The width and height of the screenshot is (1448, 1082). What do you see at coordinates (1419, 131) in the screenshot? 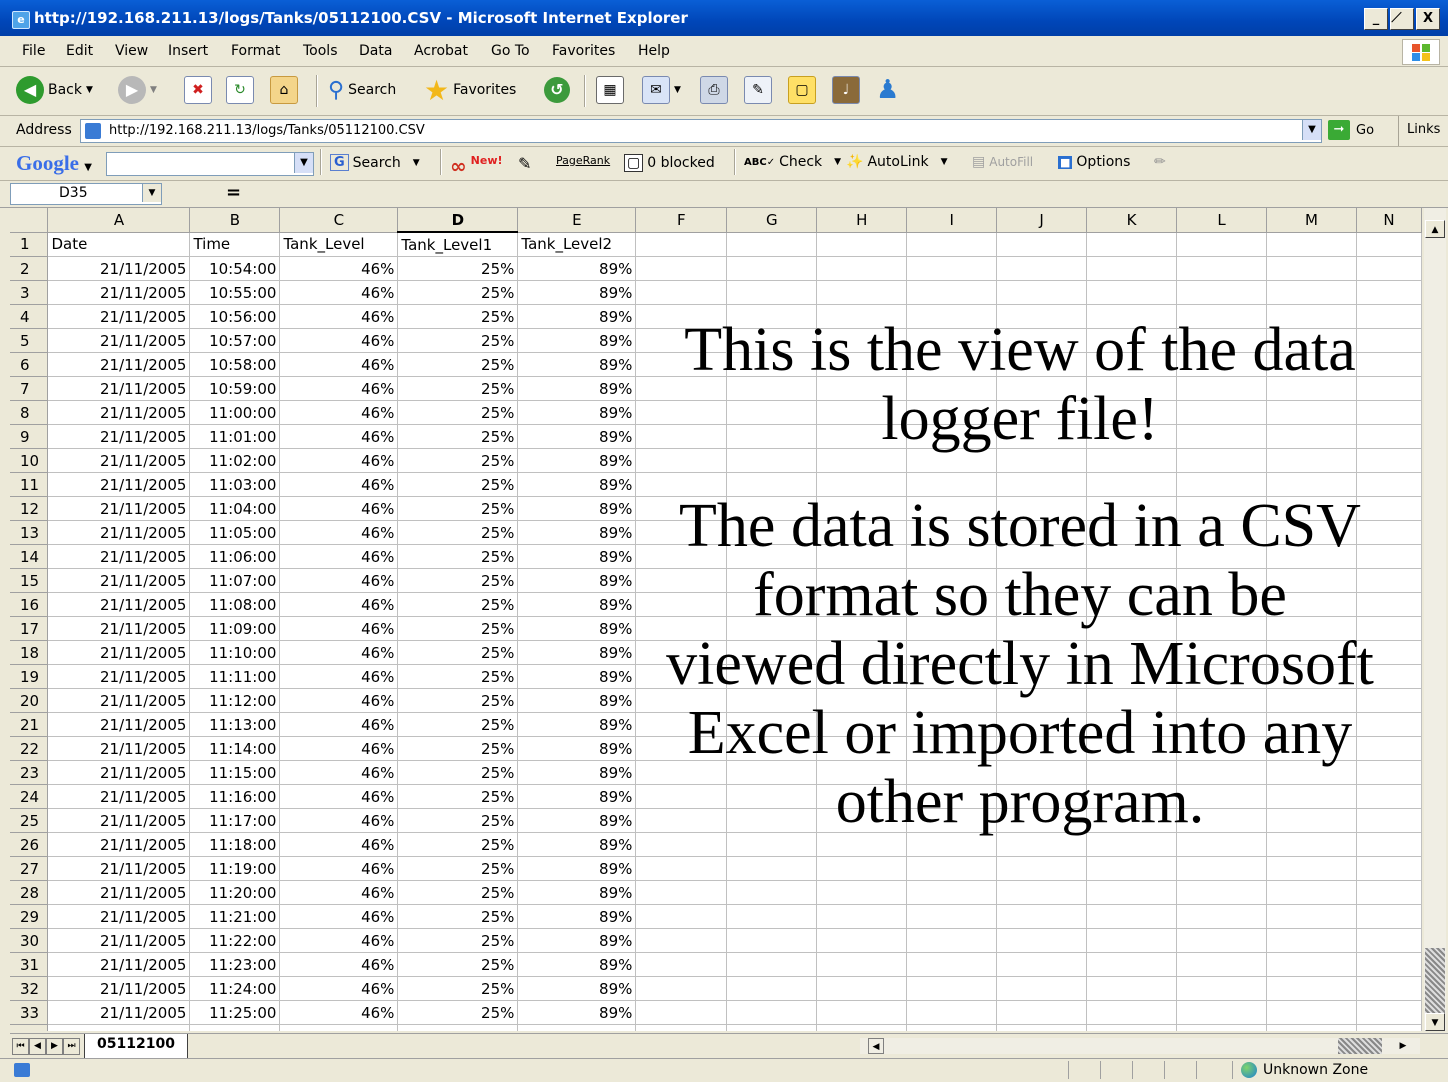
I see `links-button: Links` at bounding box center [1419, 131].